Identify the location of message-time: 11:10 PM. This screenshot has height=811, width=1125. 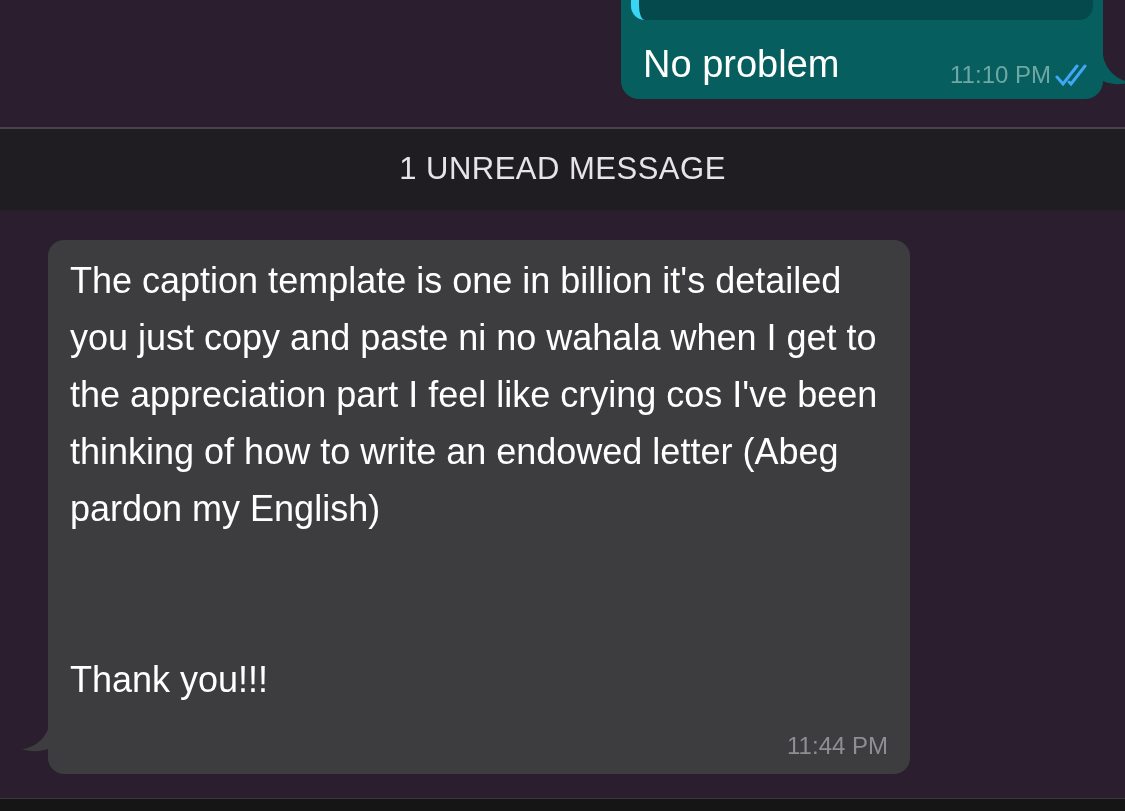
(1000, 75).